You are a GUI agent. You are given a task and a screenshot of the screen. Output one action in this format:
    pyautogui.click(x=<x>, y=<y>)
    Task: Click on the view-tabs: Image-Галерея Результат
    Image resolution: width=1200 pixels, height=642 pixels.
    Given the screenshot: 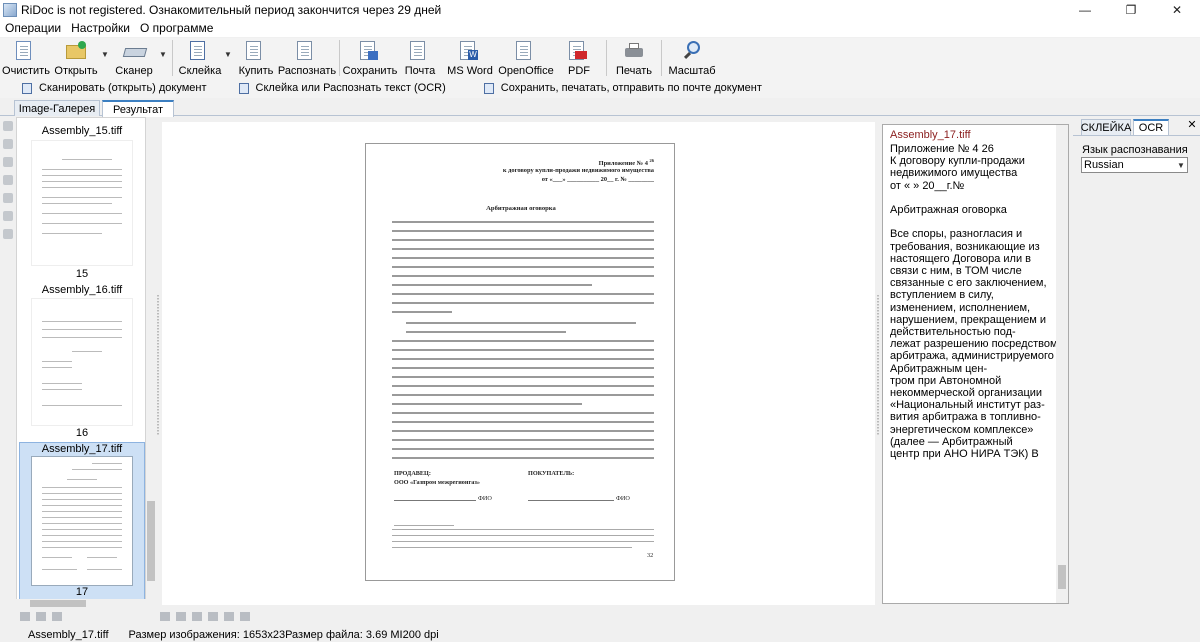 What is the action you would take?
    pyautogui.click(x=600, y=108)
    